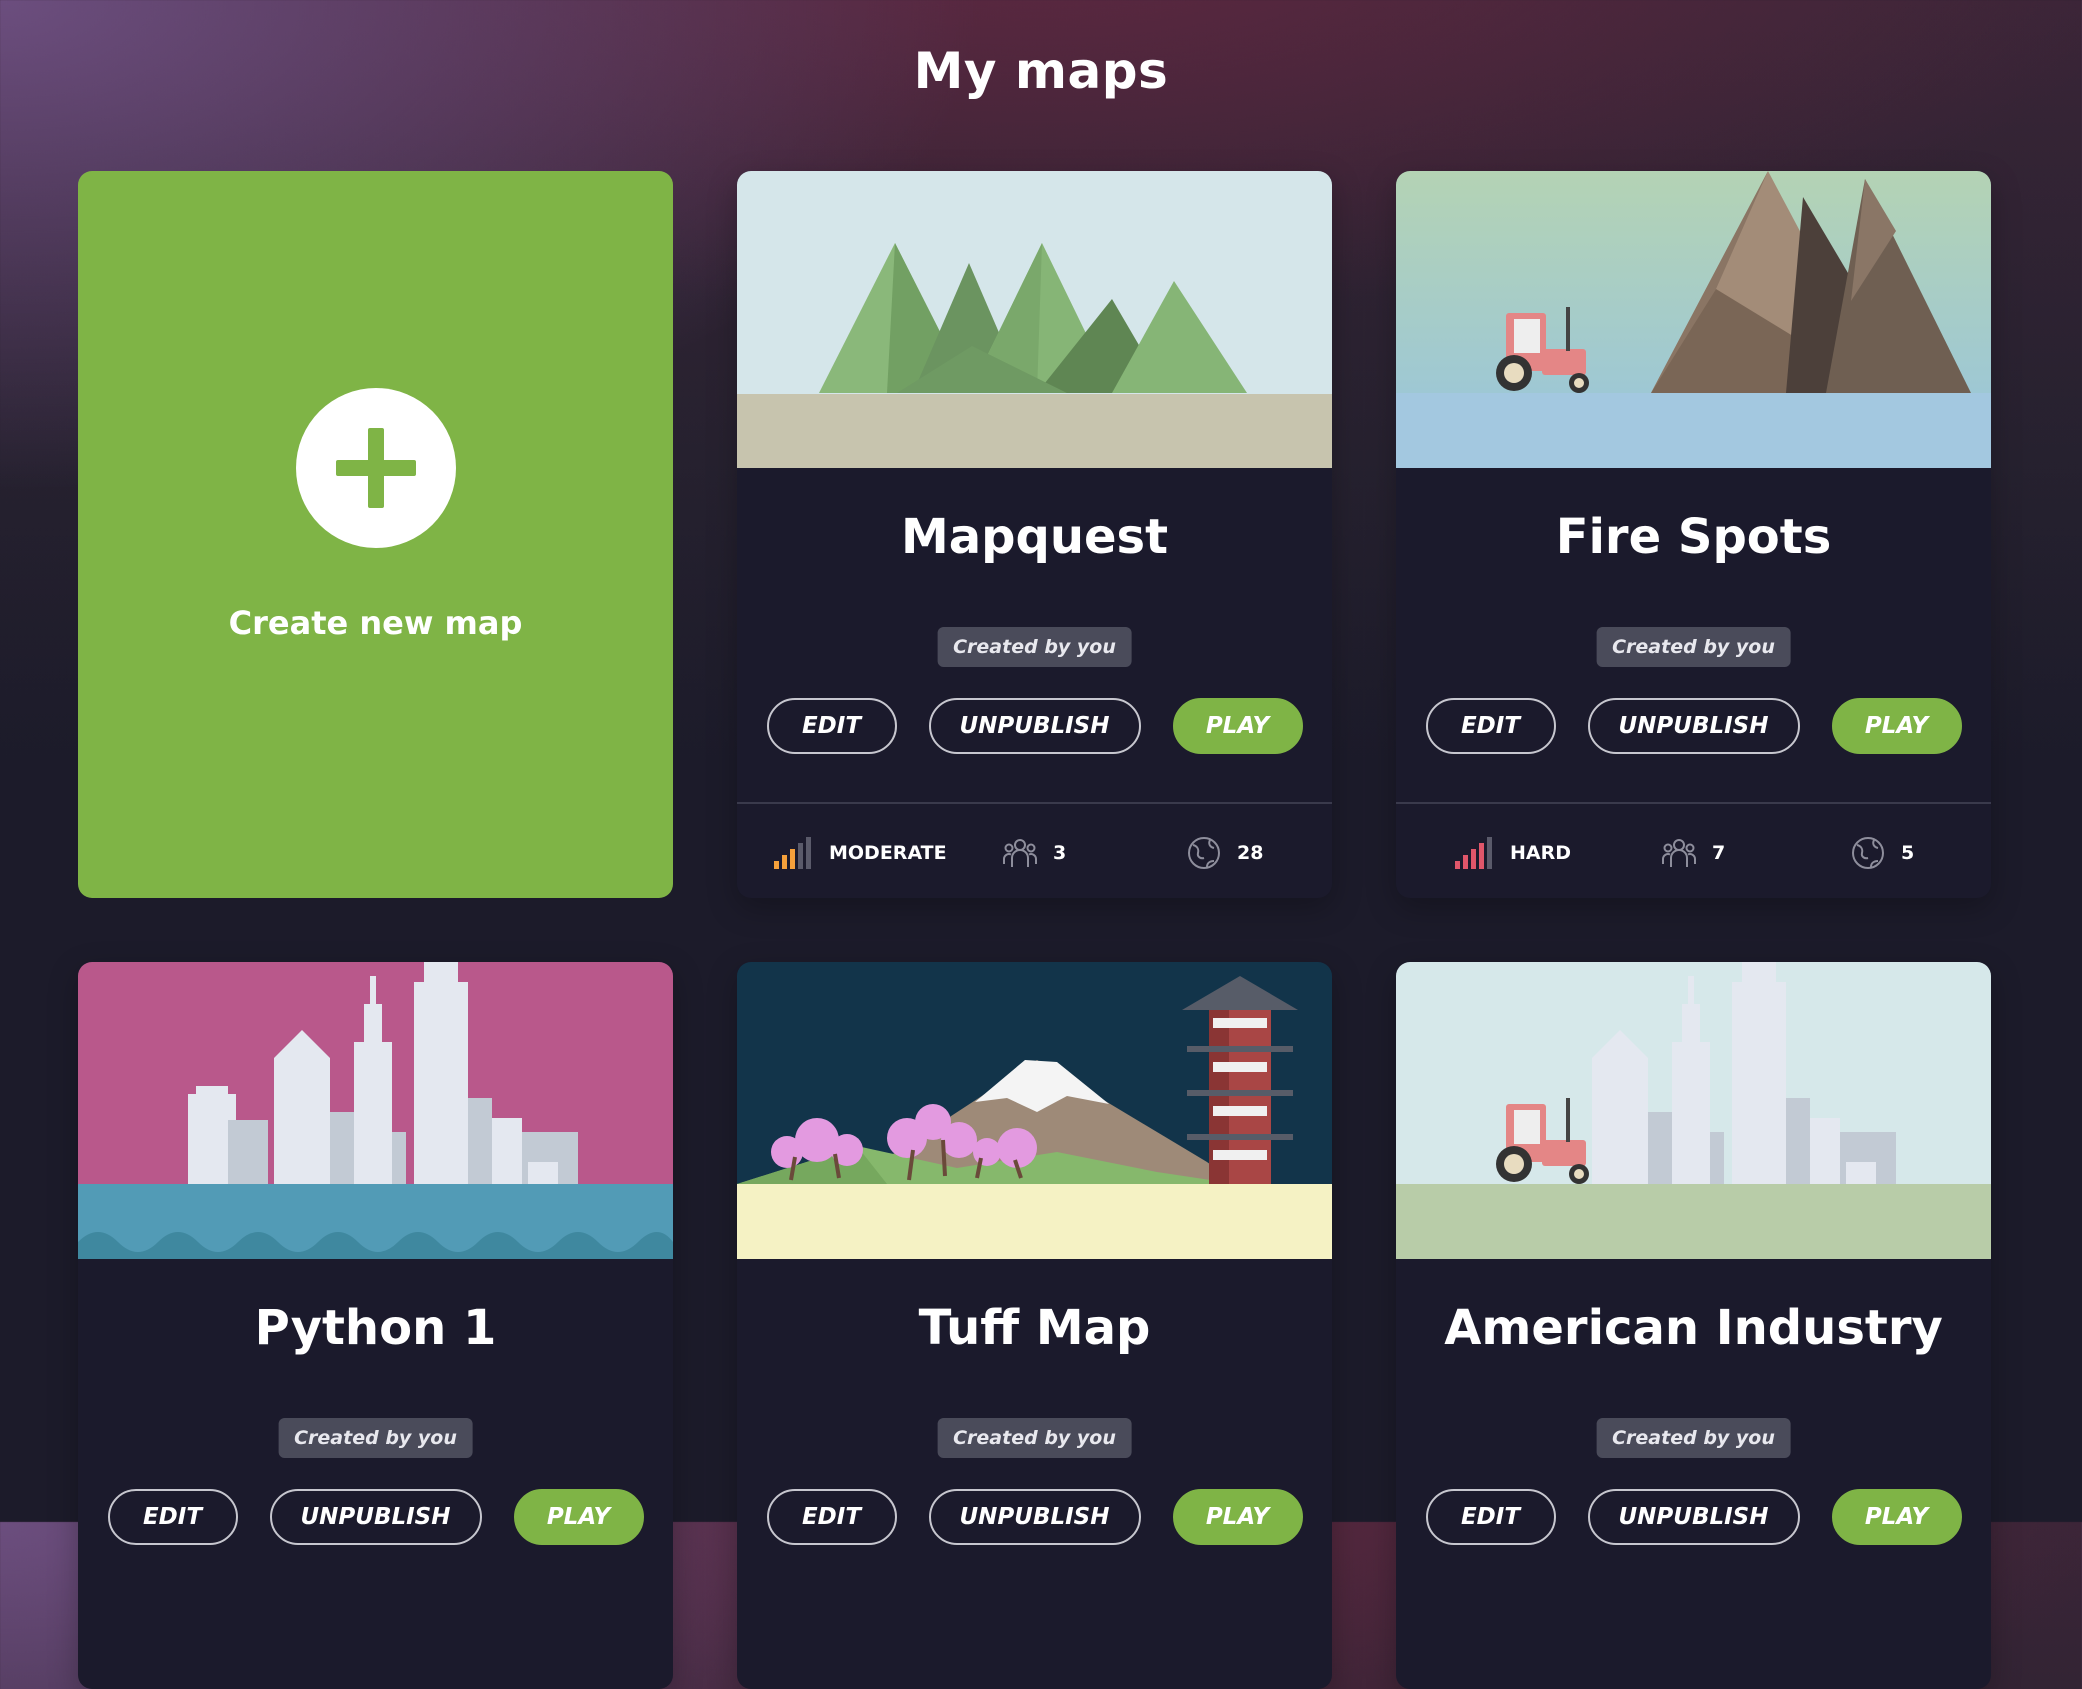 The image size is (2082, 1689). I want to click on difficulty-stat: MODERATE, so click(860, 853).